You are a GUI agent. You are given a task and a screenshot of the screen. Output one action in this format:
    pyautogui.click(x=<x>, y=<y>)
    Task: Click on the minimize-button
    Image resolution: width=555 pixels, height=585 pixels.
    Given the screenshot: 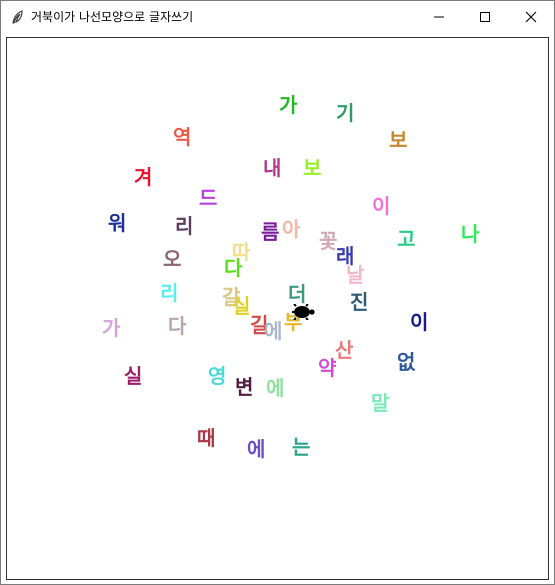 What is the action you would take?
    pyautogui.click(x=439, y=16)
    